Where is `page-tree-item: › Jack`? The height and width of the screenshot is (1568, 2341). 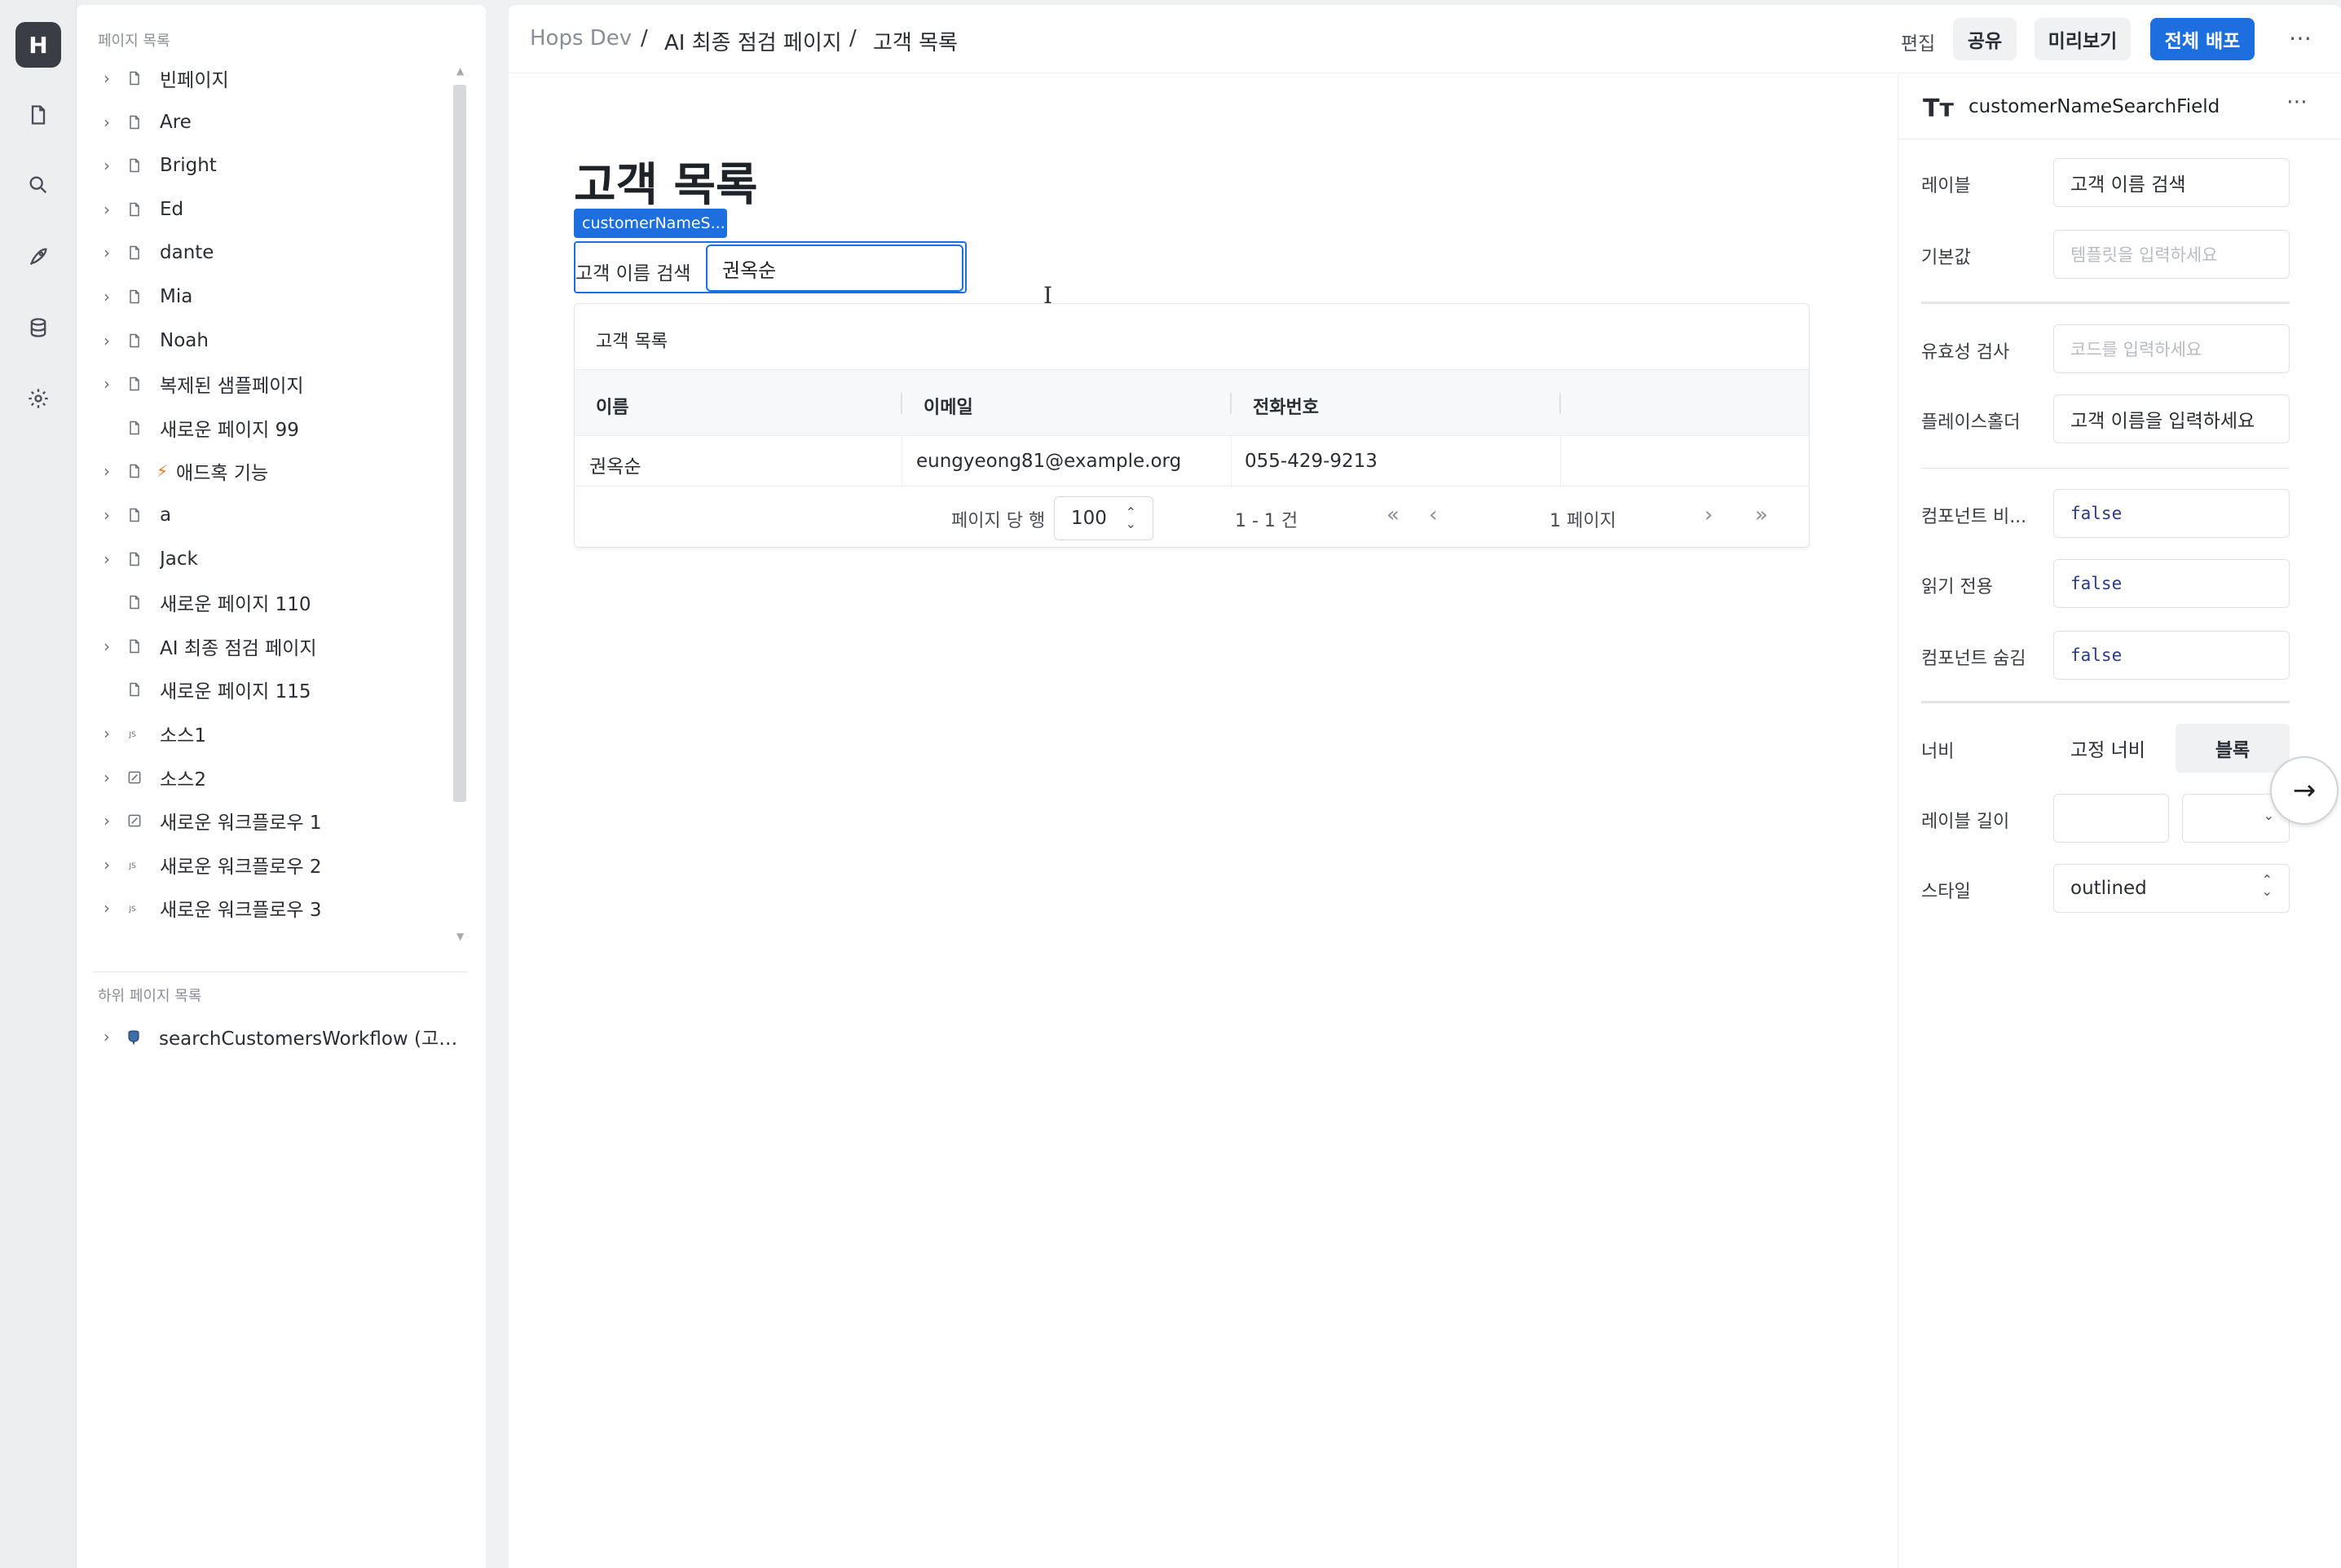
page-tree-item: › Jack is located at coordinates (285, 559).